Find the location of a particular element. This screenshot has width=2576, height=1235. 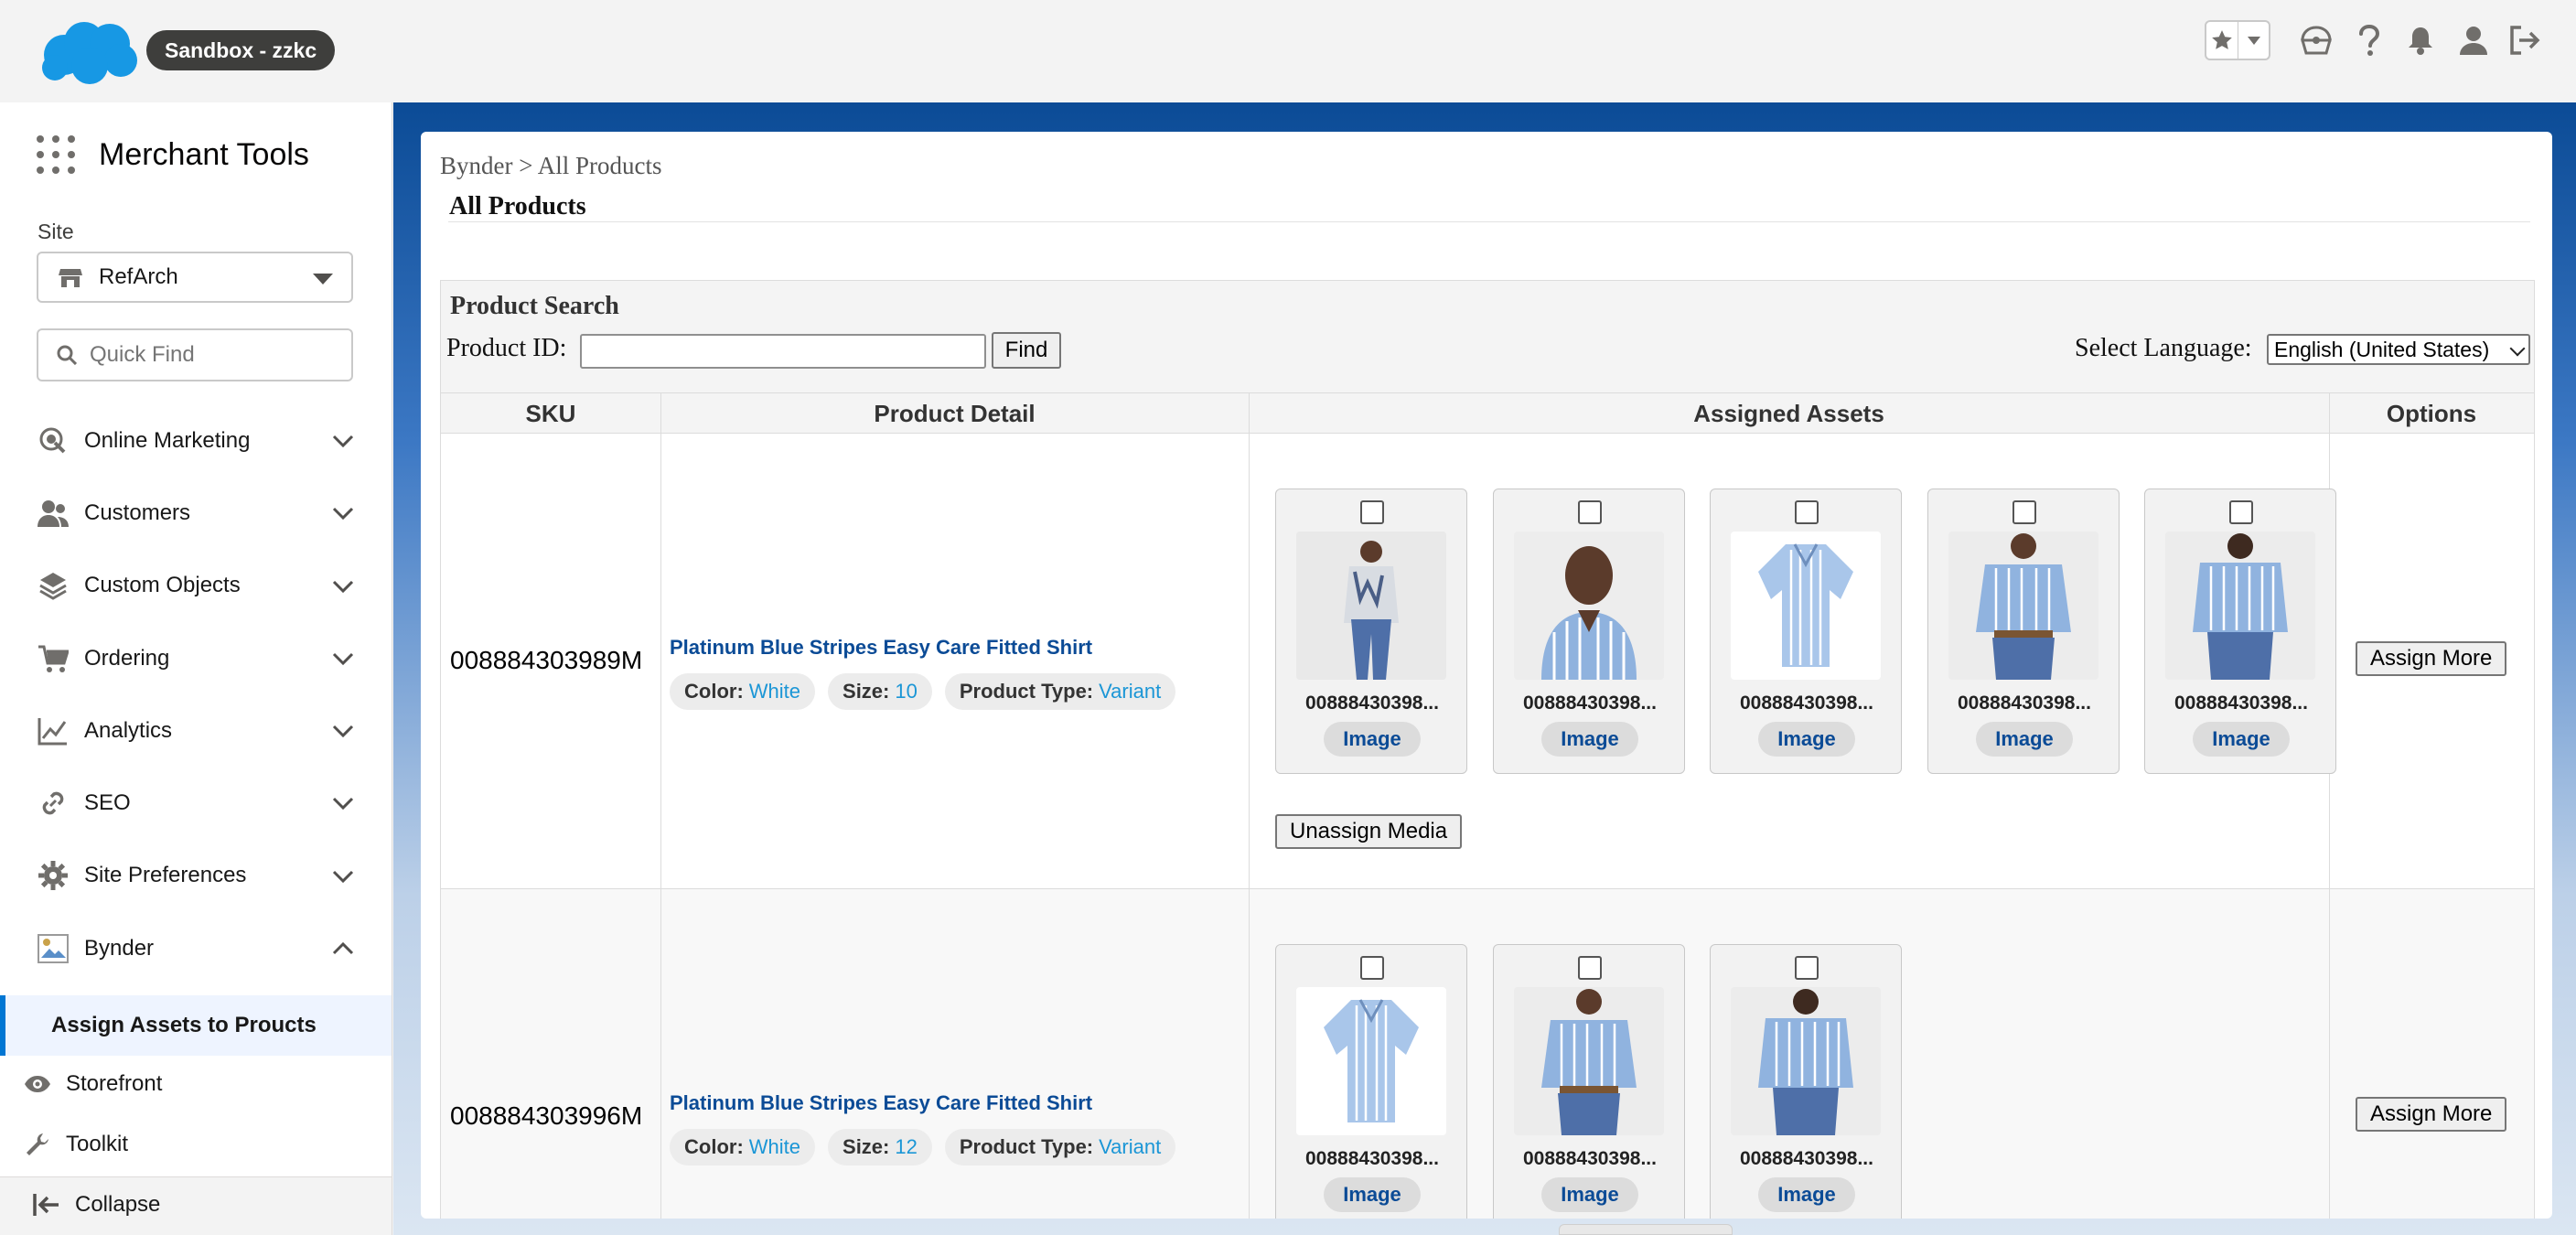

site-select: RefArch is located at coordinates (195, 278).